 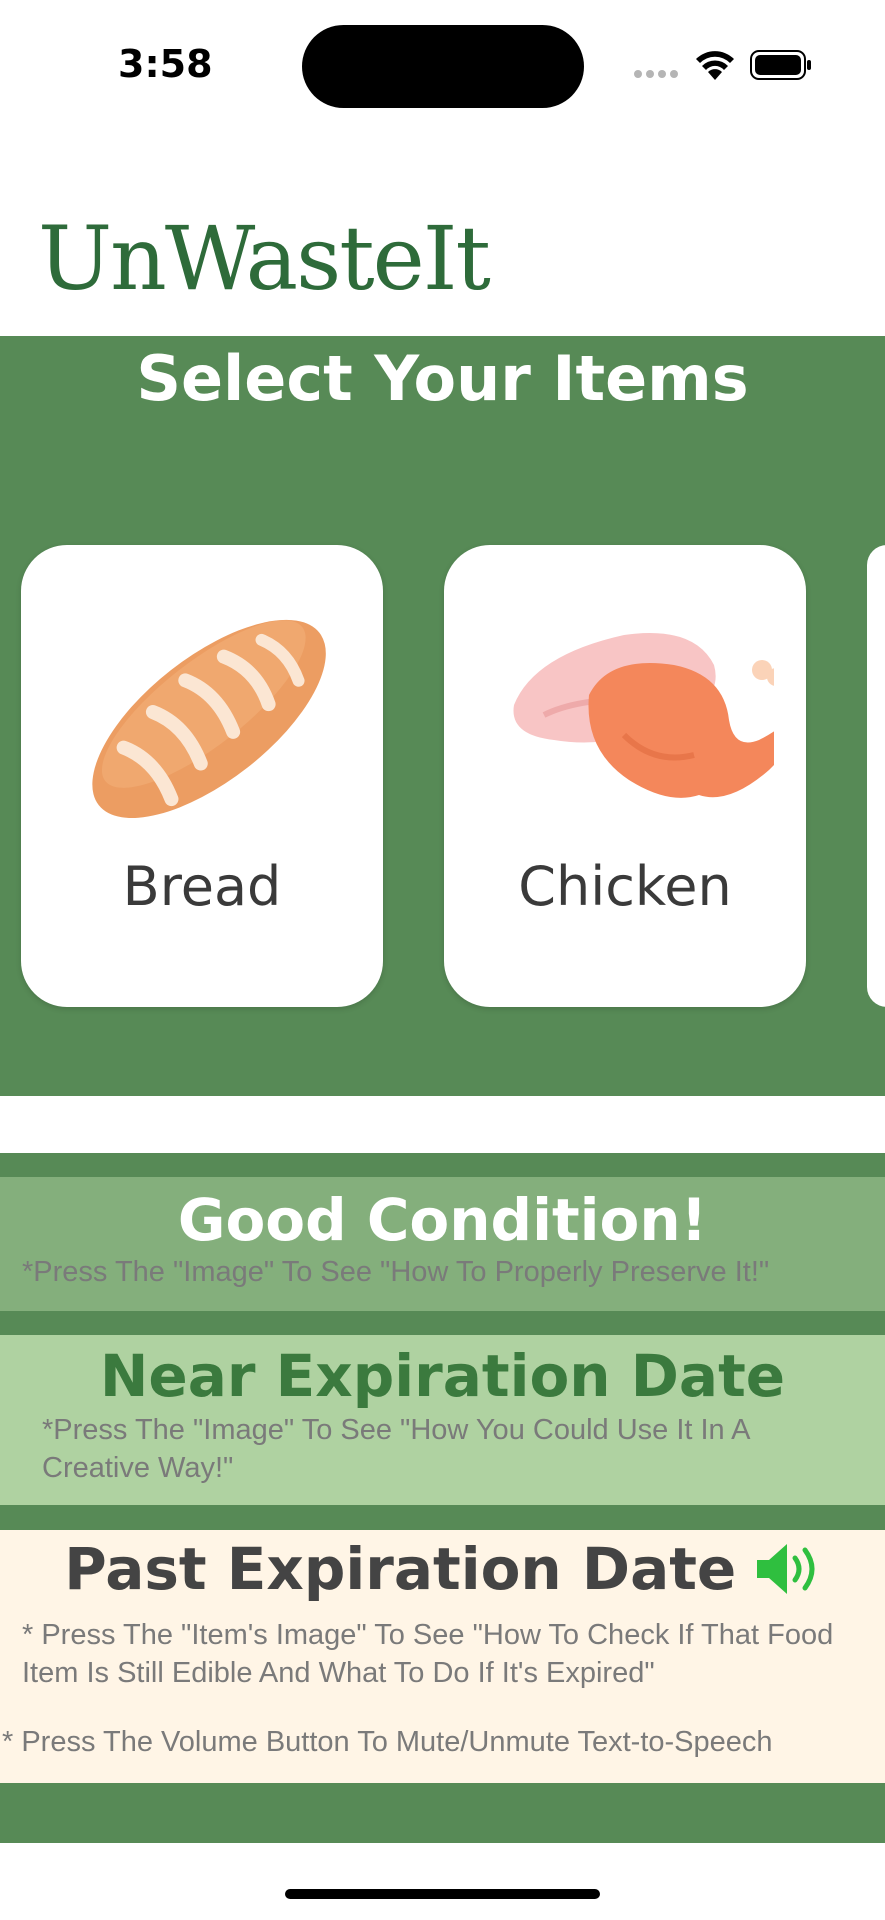 I want to click on legend-near-title: Near Expiration Date, so click(x=442, y=1376).